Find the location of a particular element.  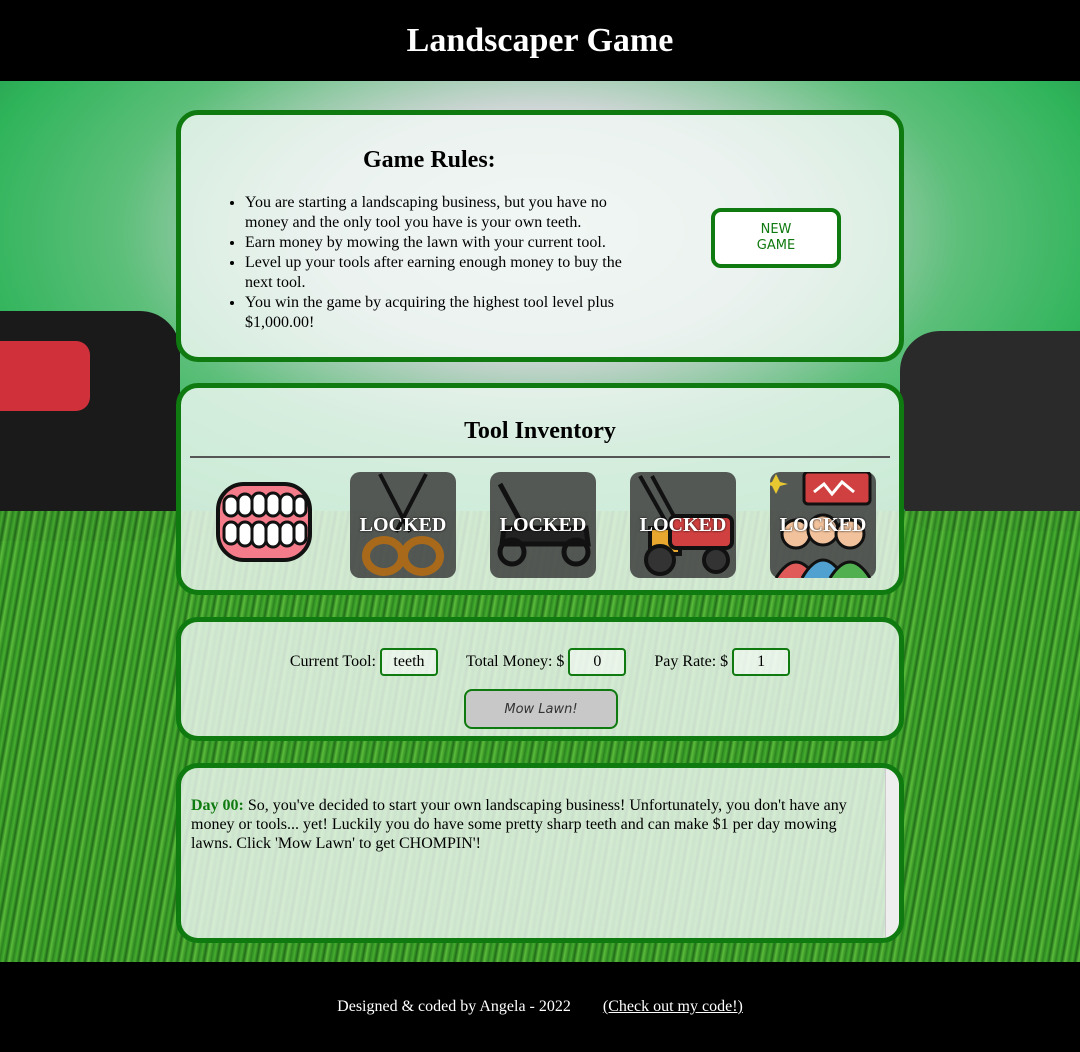

log-scrollbar is located at coordinates (892, 853).